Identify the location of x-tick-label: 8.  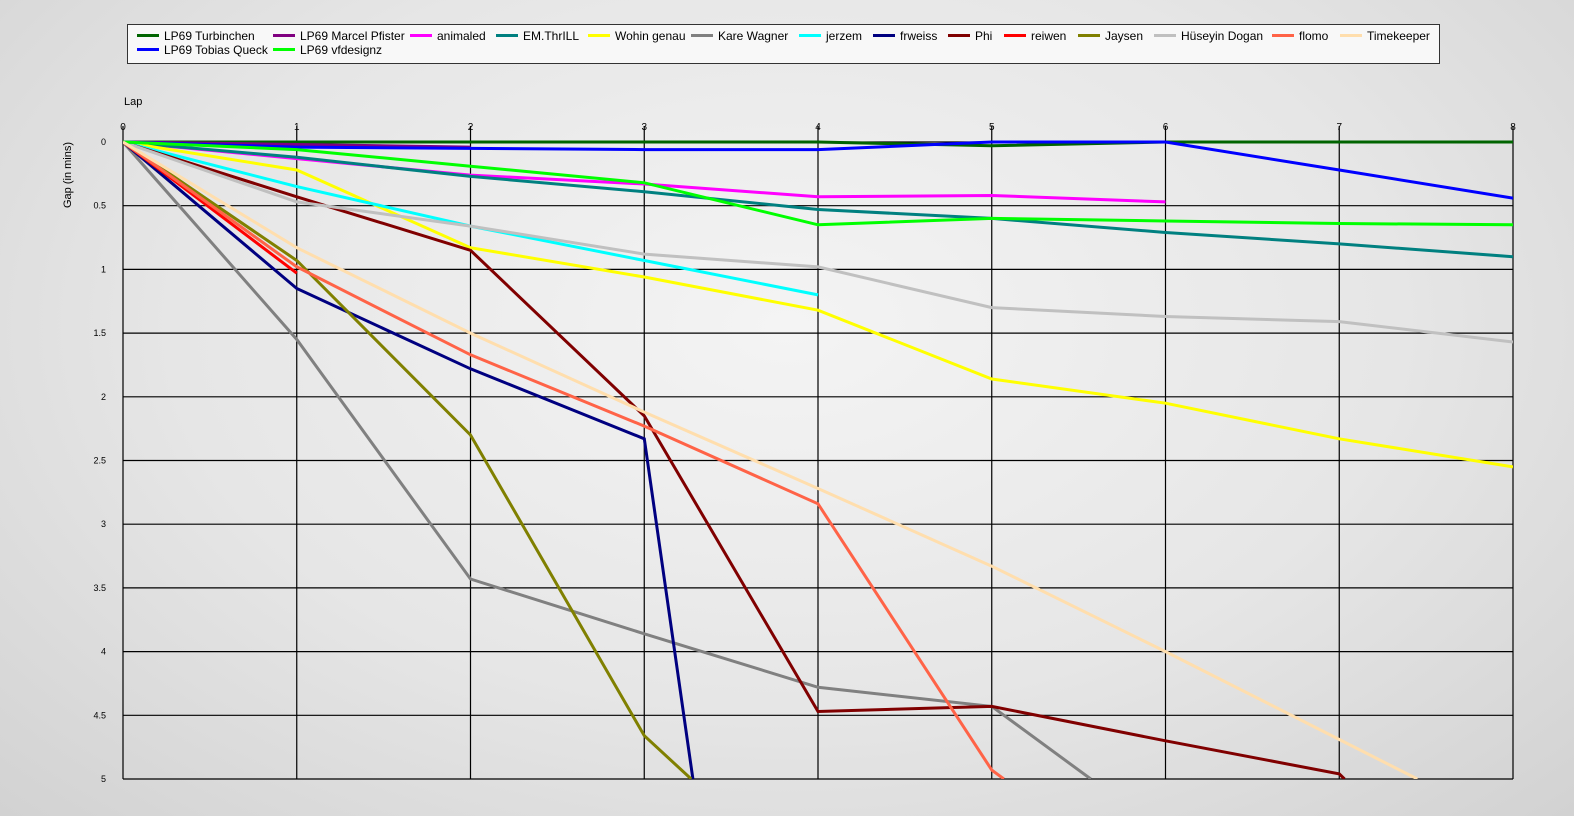
(1513, 127).